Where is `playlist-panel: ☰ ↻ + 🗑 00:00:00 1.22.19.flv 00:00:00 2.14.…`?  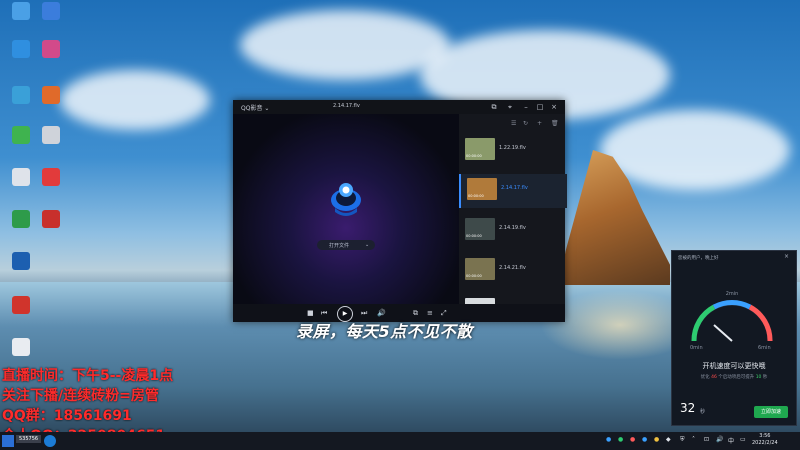 playlist-panel: ☰ ↻ + 🗑 00:00:00 1.22.19.flv 00:00:00 2.14.… is located at coordinates (513, 217).